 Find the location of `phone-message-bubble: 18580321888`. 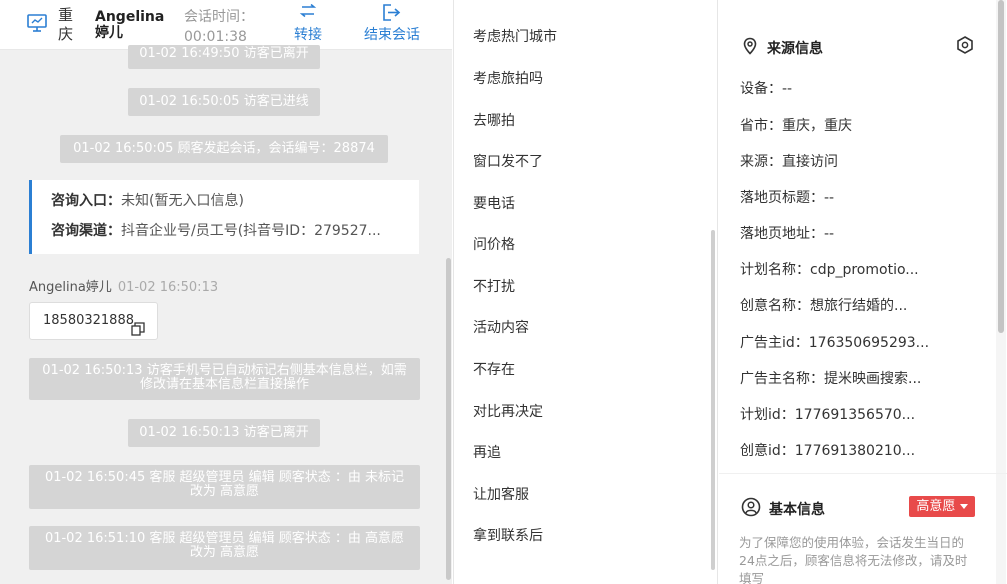

phone-message-bubble: 18580321888 is located at coordinates (93, 321).